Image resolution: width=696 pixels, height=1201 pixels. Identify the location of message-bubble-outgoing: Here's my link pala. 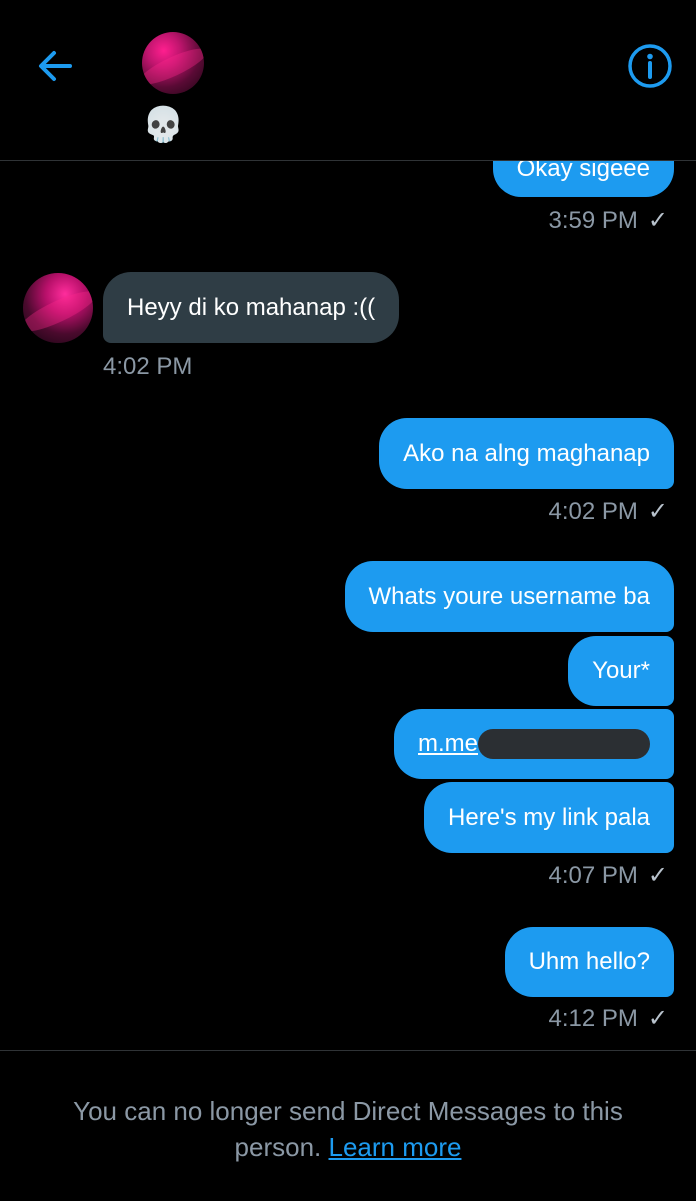
(549, 817).